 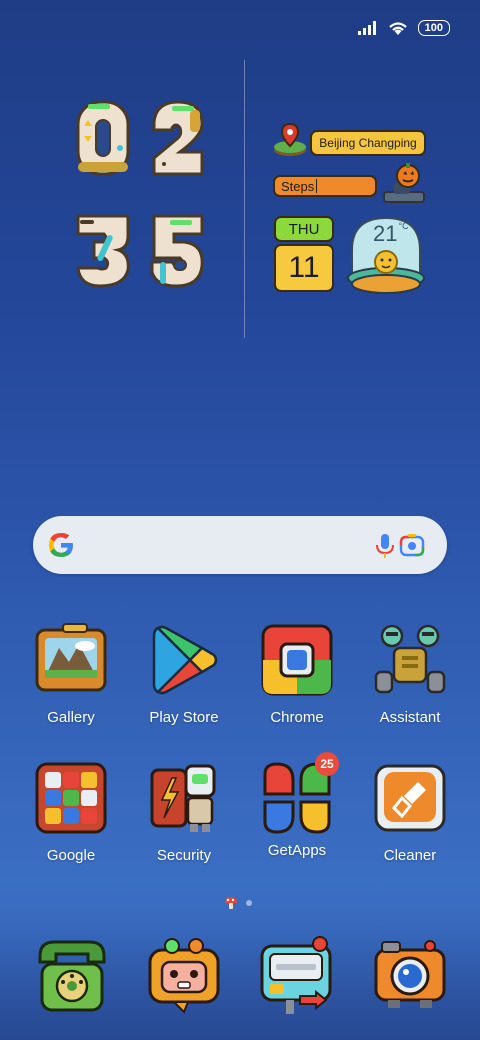 I want to click on app-label: Play Store, so click(x=184, y=717).